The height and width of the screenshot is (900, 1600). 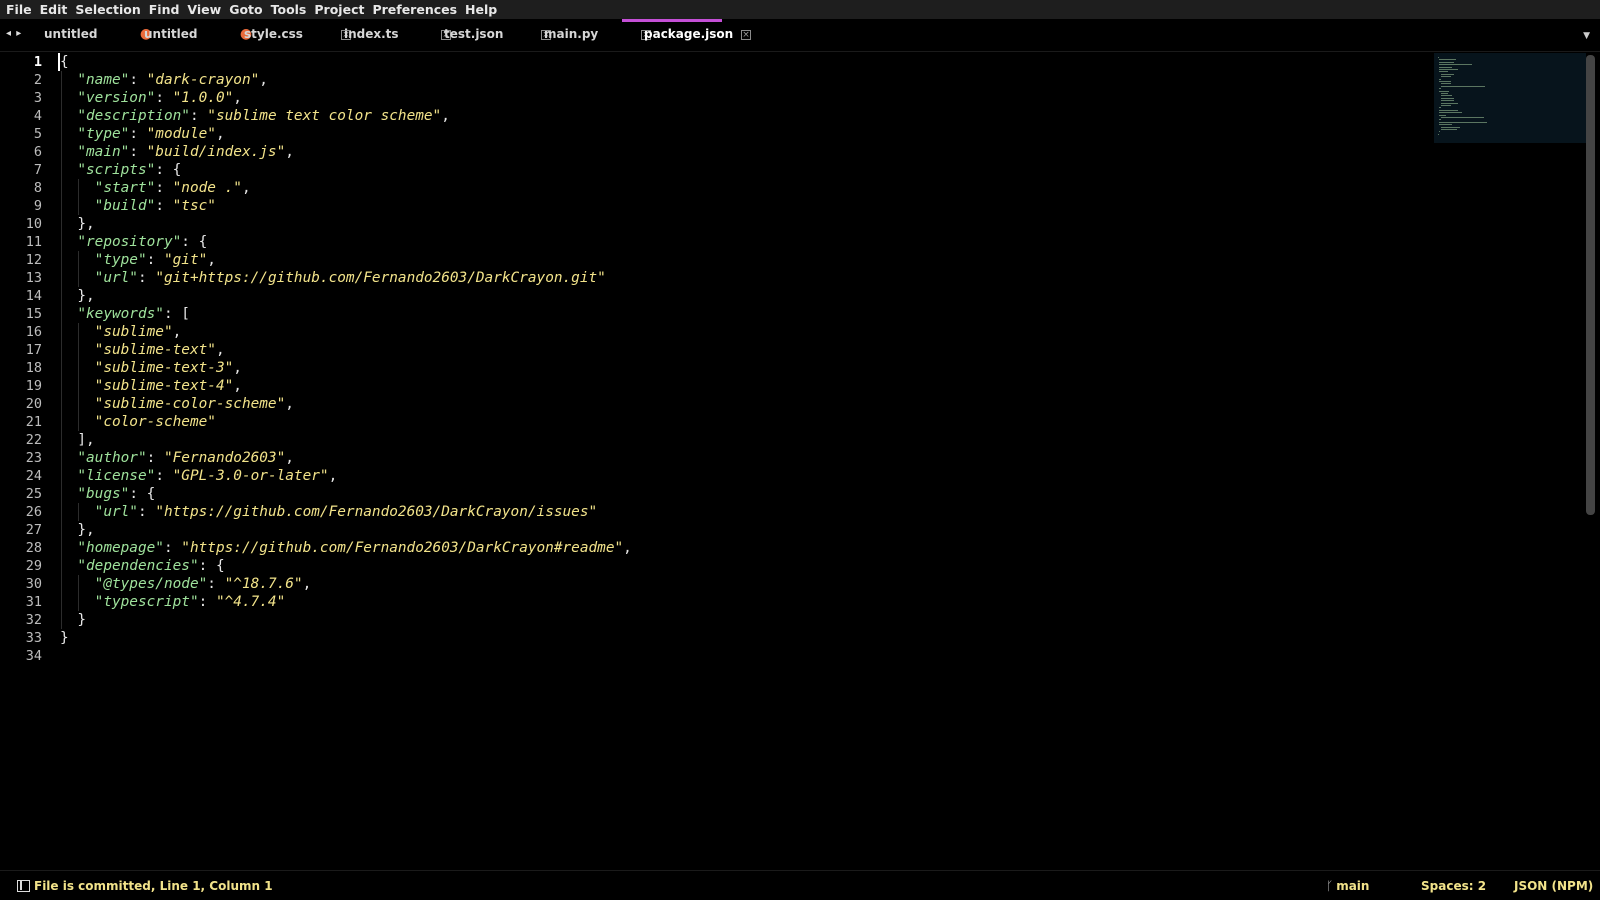 What do you see at coordinates (1347, 886) in the screenshot?
I see `git-branch: ᚴ main` at bounding box center [1347, 886].